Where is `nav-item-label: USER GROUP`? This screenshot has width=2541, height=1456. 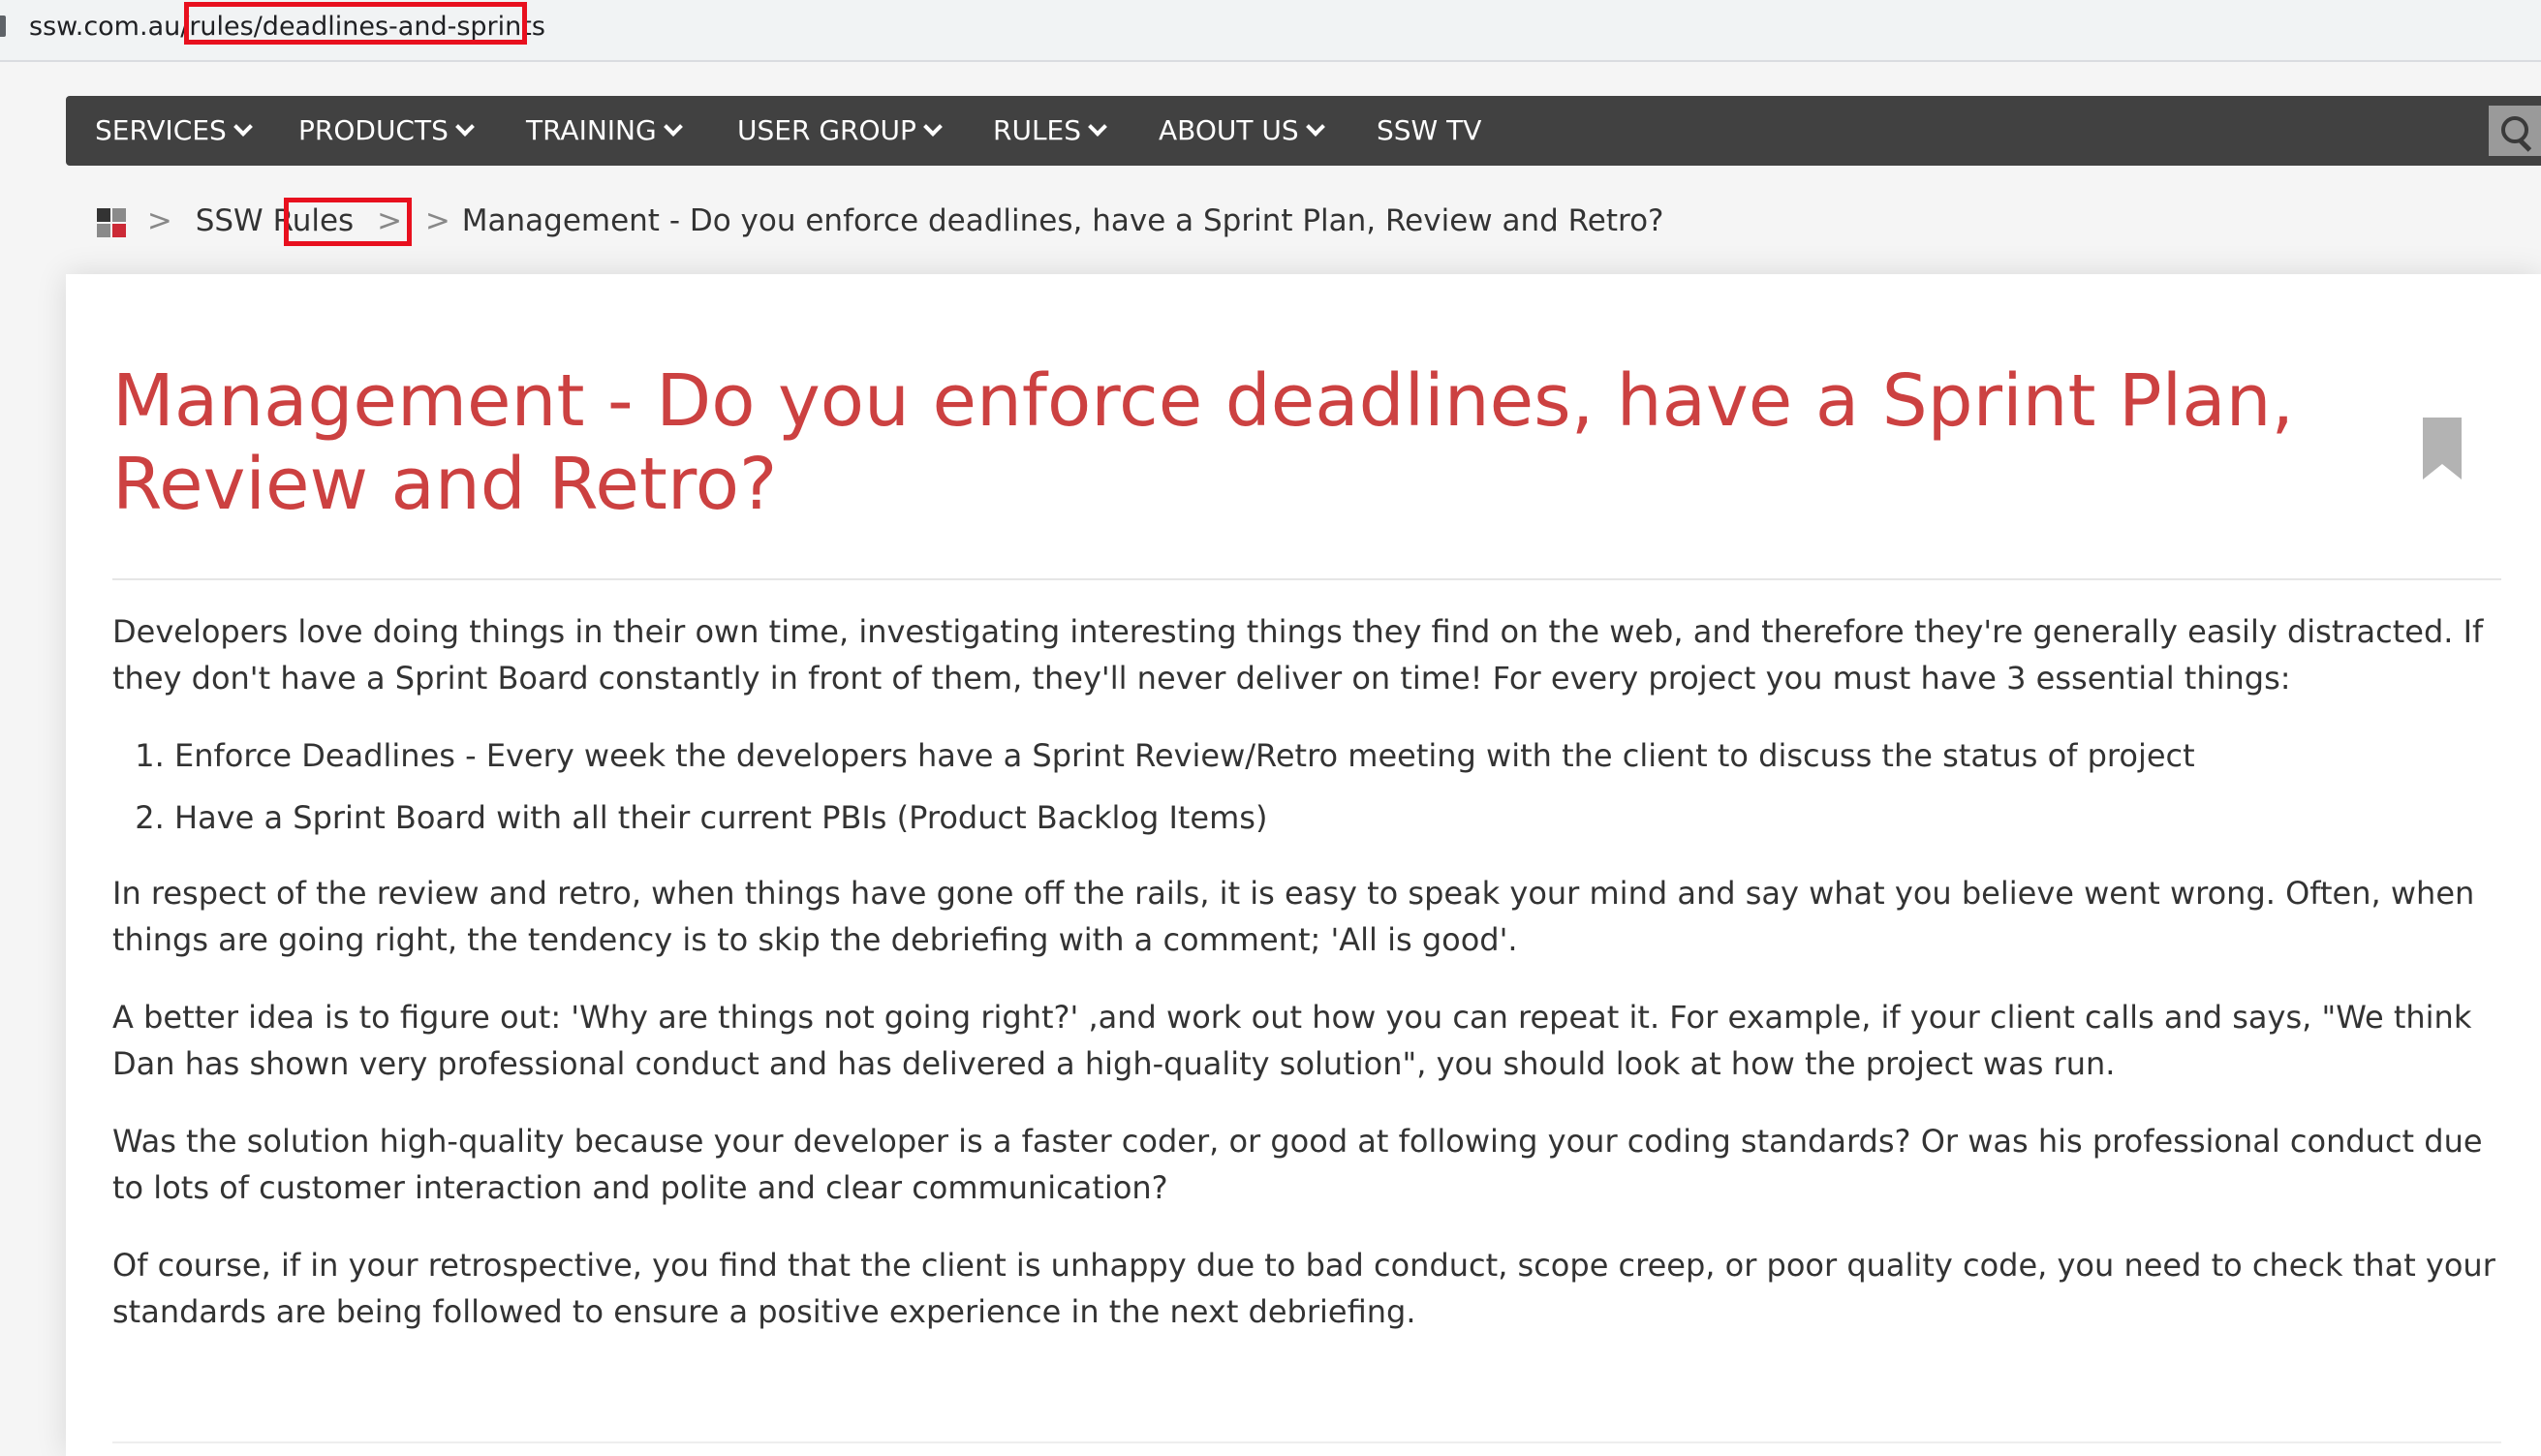 nav-item-label: USER GROUP is located at coordinates (826, 130).